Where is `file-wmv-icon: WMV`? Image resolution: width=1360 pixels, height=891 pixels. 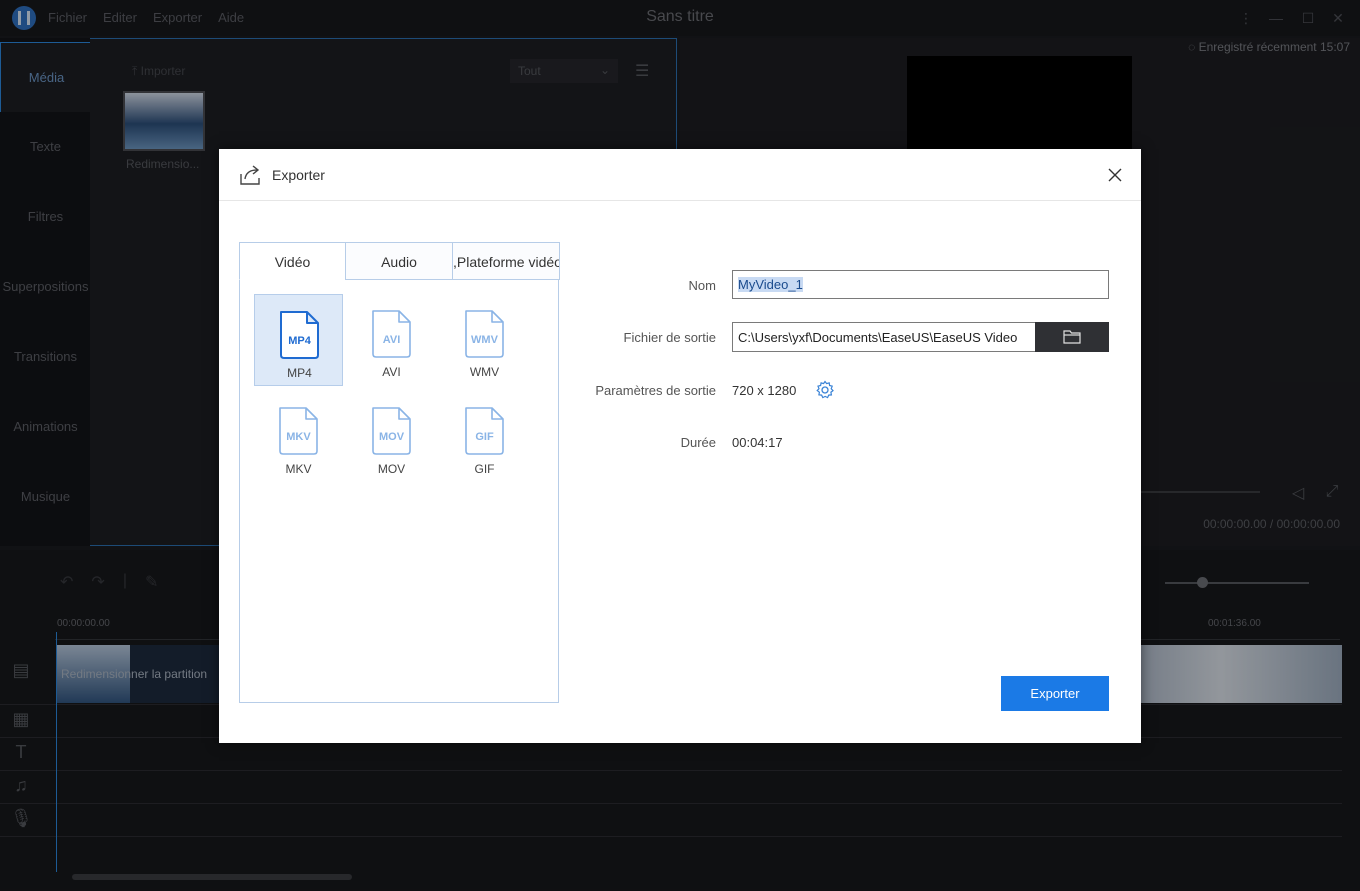 file-wmv-icon: WMV is located at coordinates (484, 334).